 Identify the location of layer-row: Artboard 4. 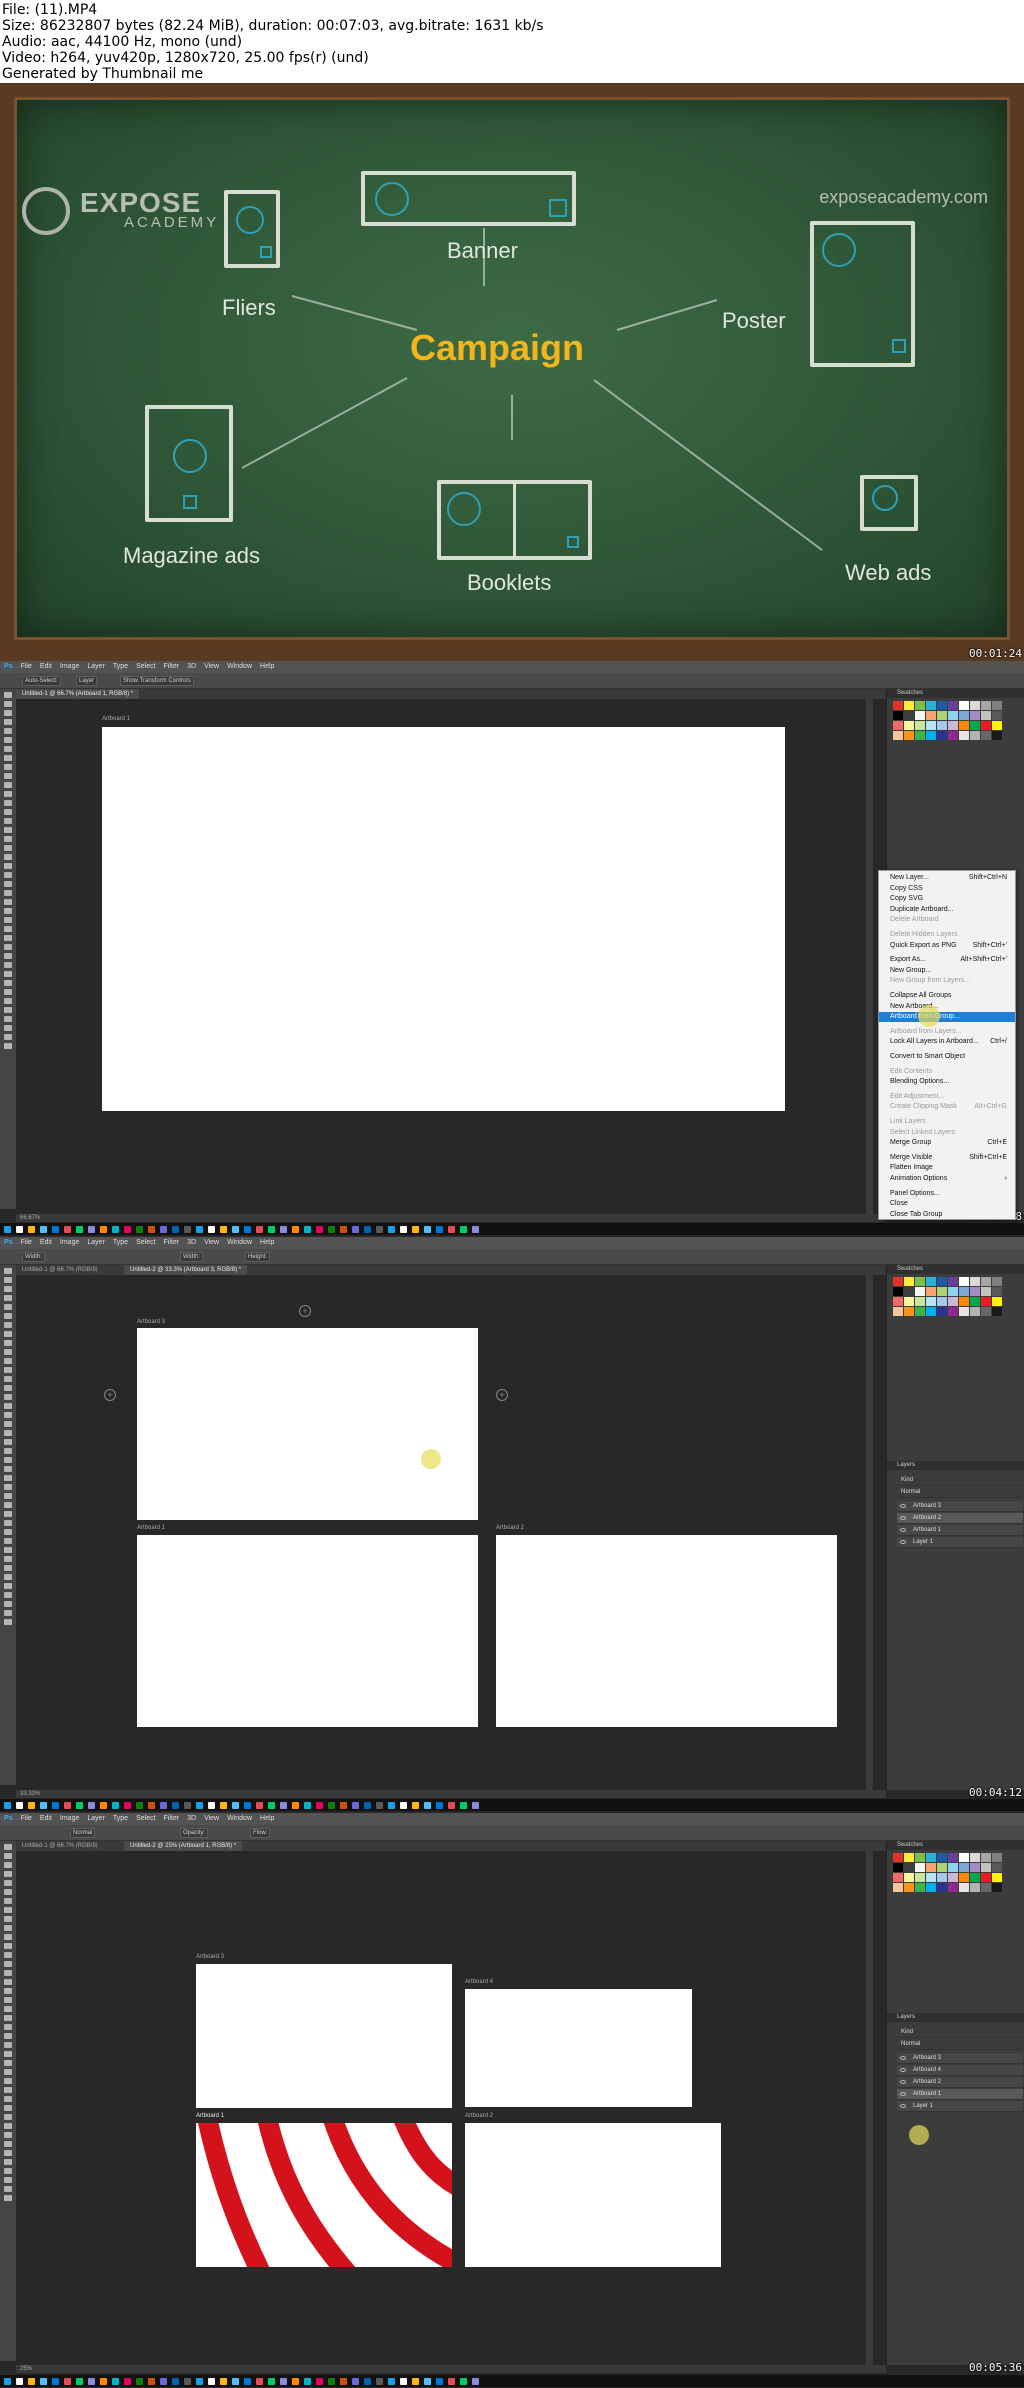
(960, 2070).